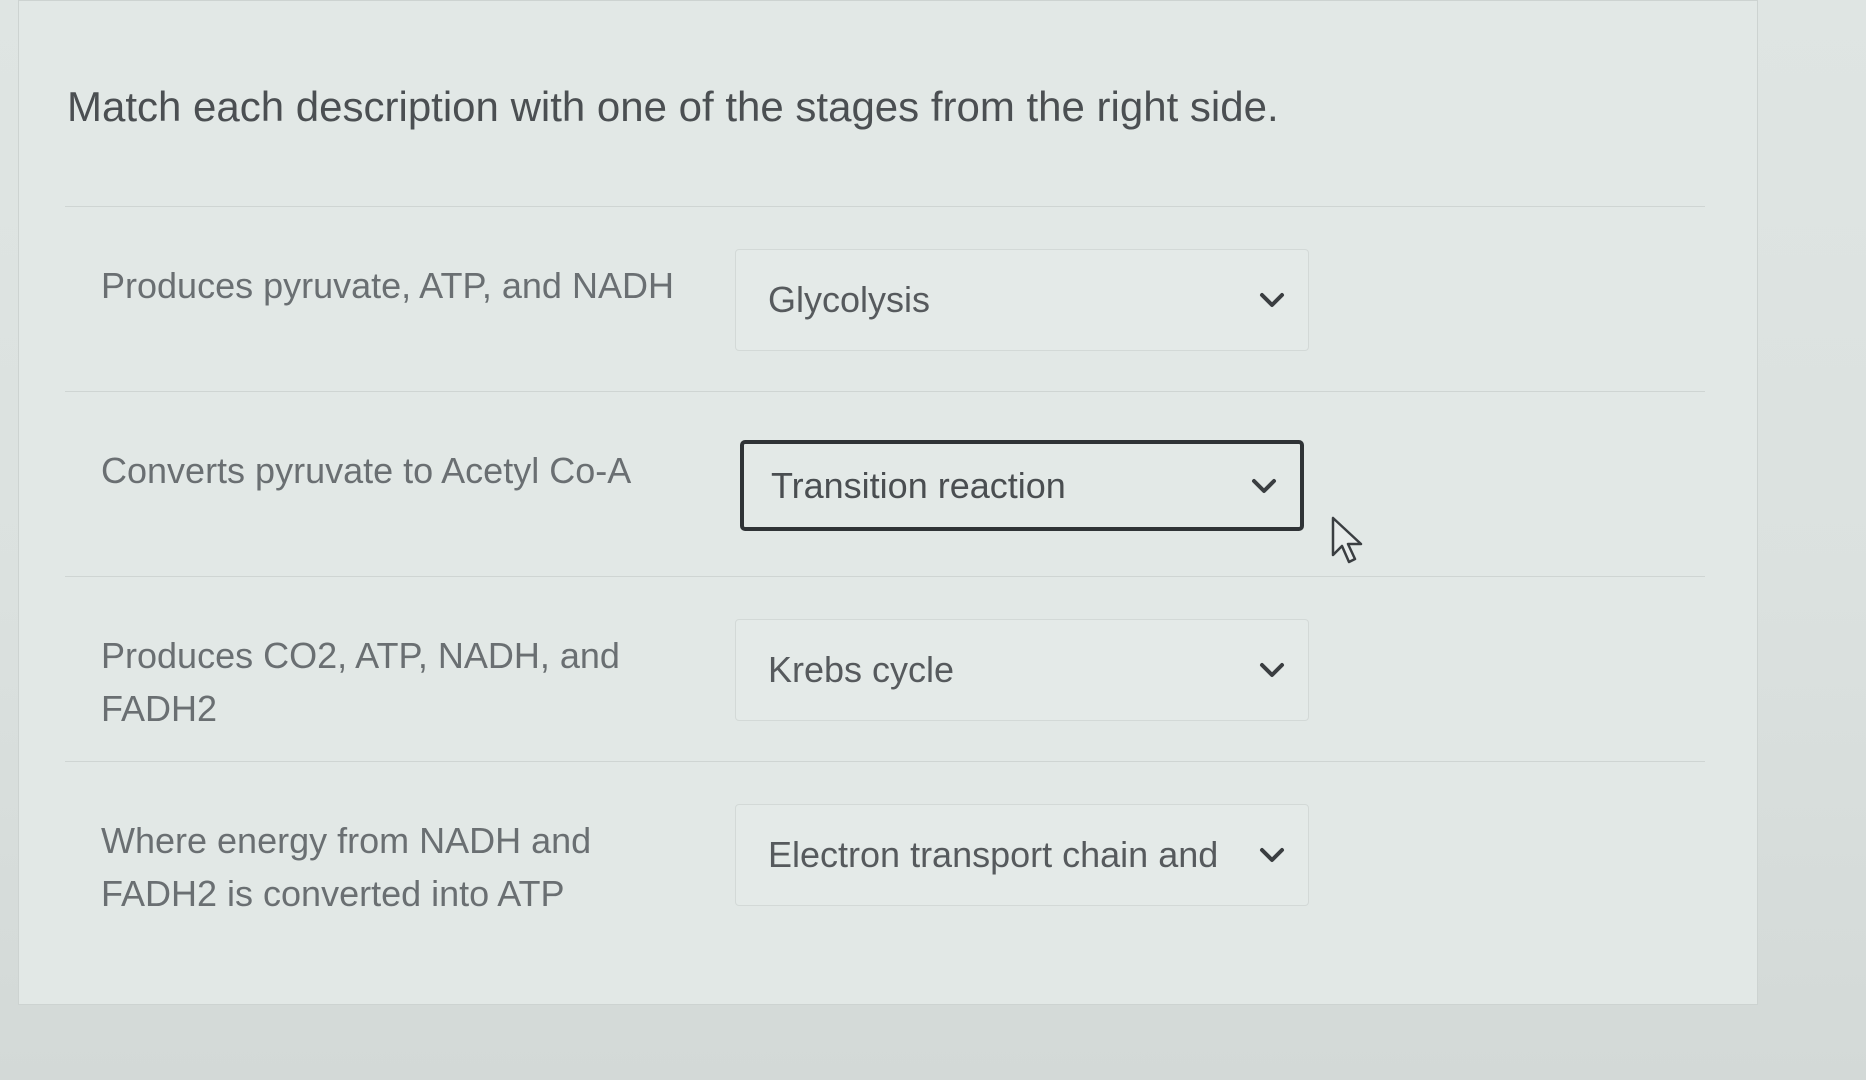  What do you see at coordinates (1347, 540) in the screenshot?
I see `mouse-cursor-icon` at bounding box center [1347, 540].